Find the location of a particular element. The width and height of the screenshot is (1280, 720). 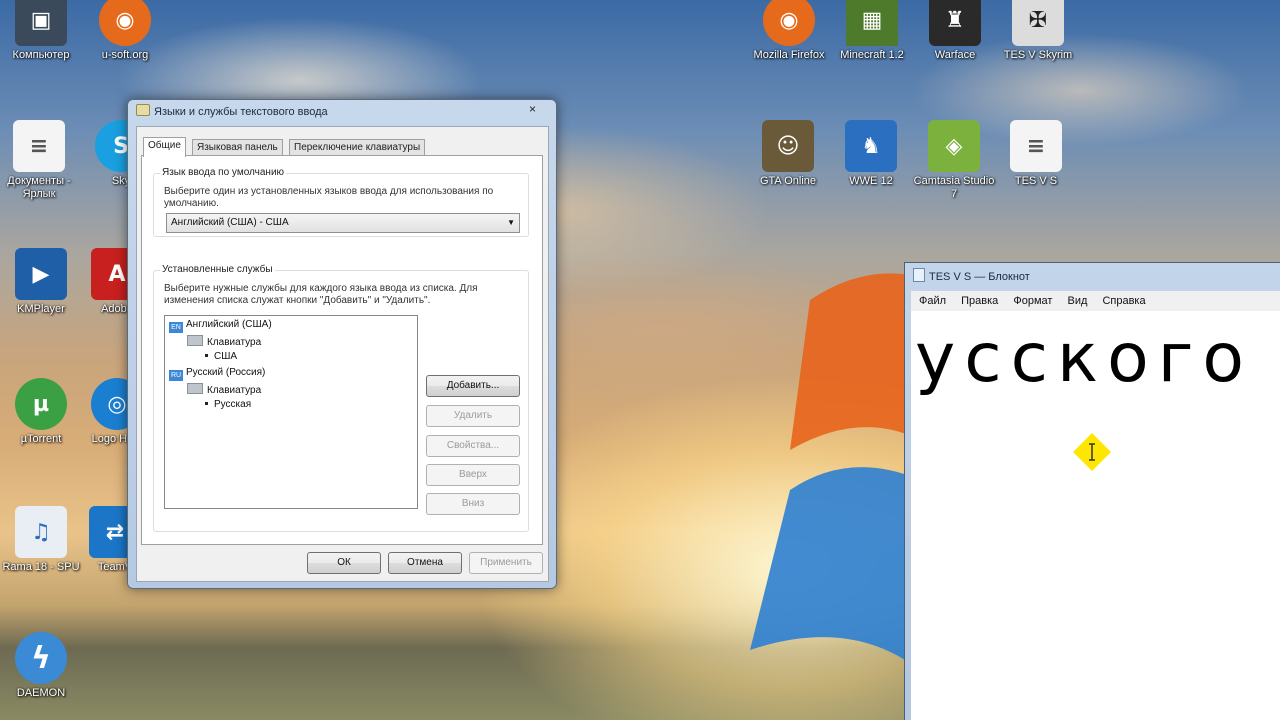

tab-keyboard-switch: Переключение клавиатуры is located at coordinates (357, 147).